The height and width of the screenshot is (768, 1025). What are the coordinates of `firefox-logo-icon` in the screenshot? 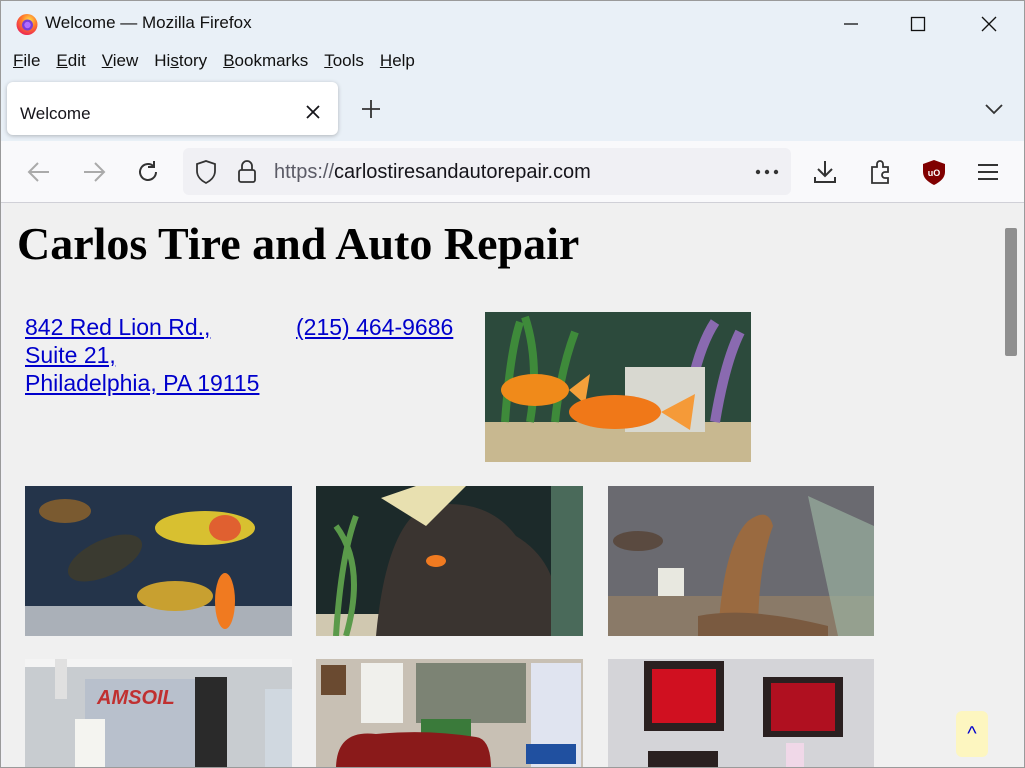 It's located at (27, 24).